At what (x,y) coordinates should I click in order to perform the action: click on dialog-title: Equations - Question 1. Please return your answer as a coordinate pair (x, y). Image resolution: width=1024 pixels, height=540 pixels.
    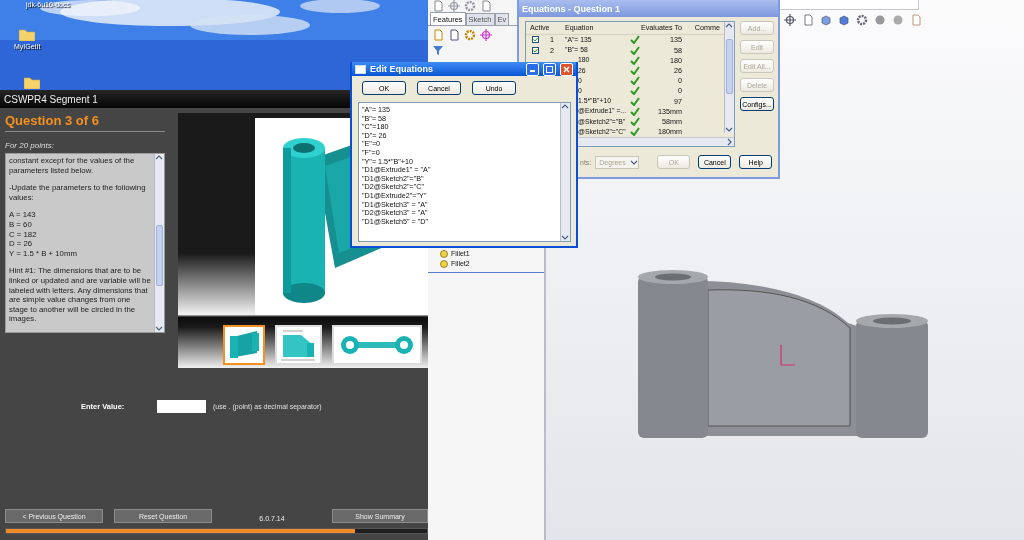
    Looking at the image, I should click on (571, 8).